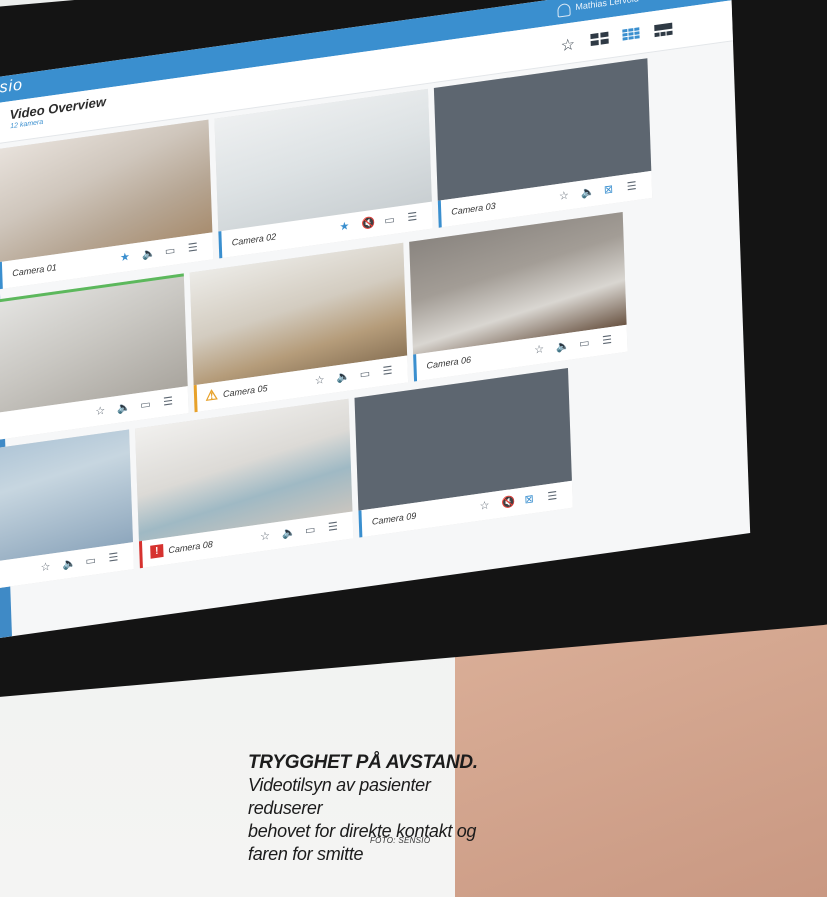  Describe the element at coordinates (463, 453) in the screenshot. I see `camera-tile: Camera 09 ☆ 🔇 ⊠ ☰` at that location.